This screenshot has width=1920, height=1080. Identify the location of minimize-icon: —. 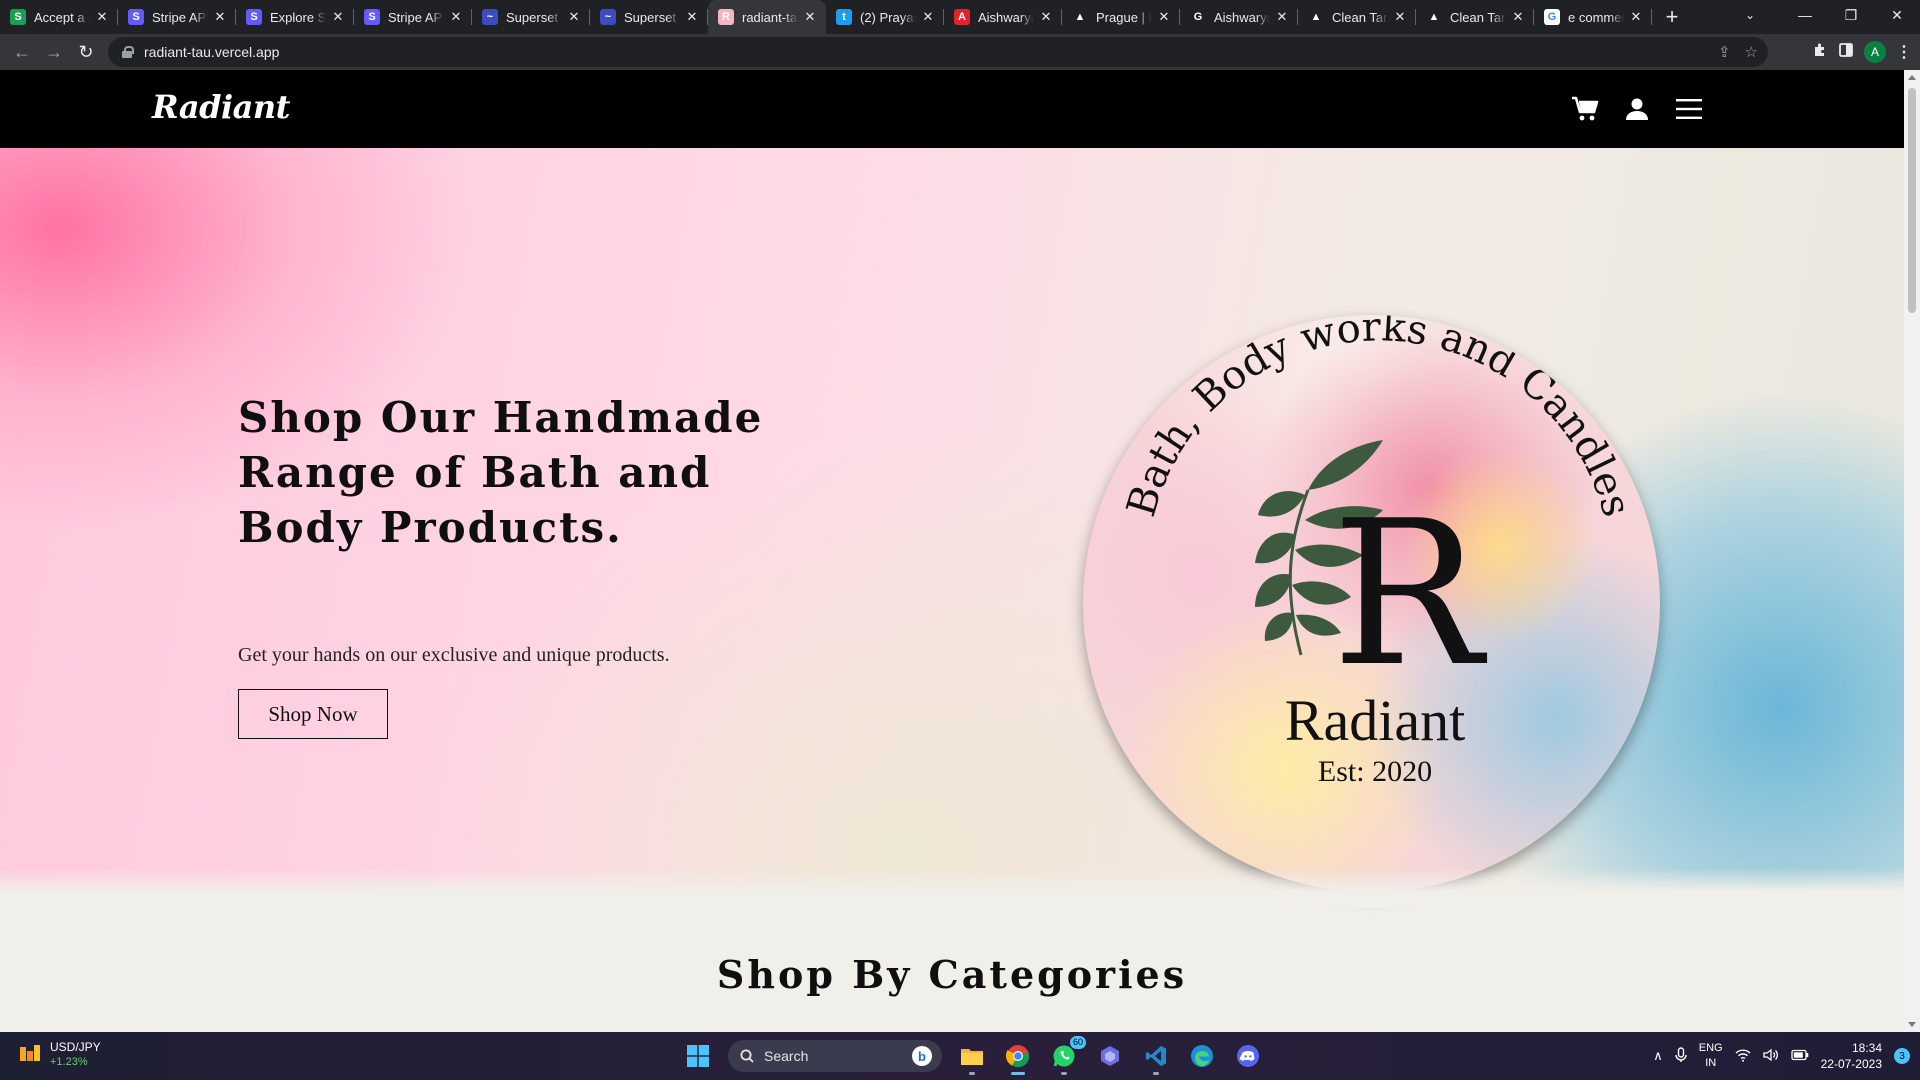
(1805, 15).